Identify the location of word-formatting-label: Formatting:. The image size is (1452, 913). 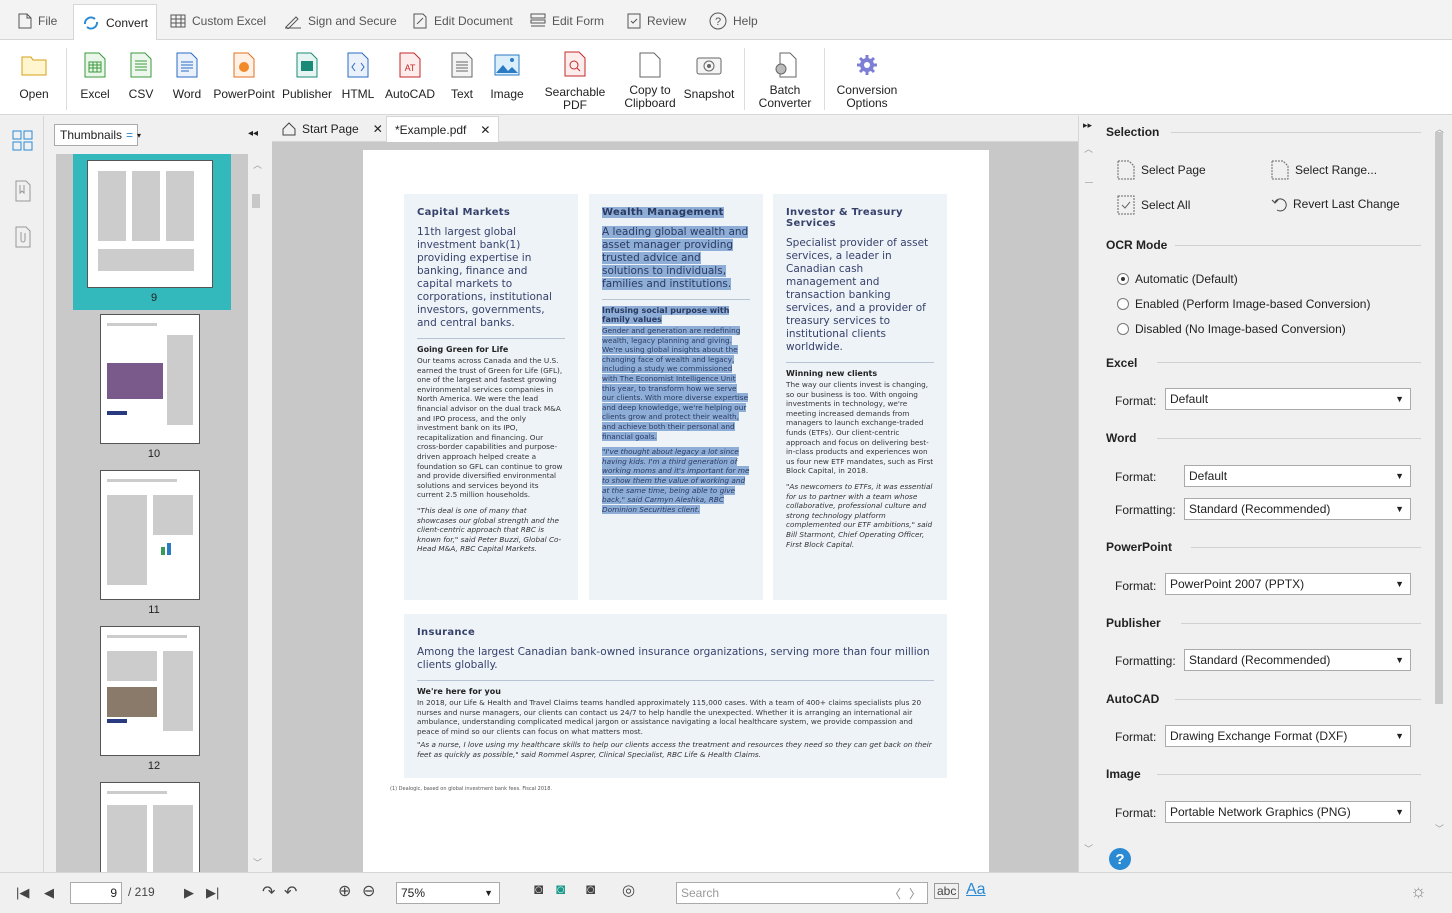
(1145, 510).